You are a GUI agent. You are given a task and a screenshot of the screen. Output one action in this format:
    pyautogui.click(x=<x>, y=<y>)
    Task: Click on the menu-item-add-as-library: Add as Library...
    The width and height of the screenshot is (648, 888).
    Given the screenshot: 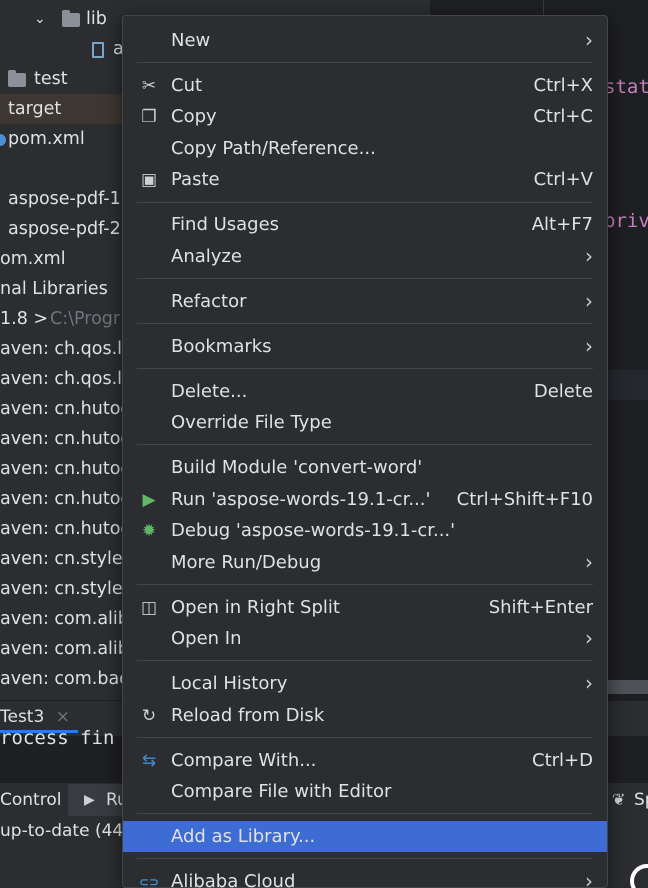 What is the action you would take?
    pyautogui.click(x=365, y=836)
    